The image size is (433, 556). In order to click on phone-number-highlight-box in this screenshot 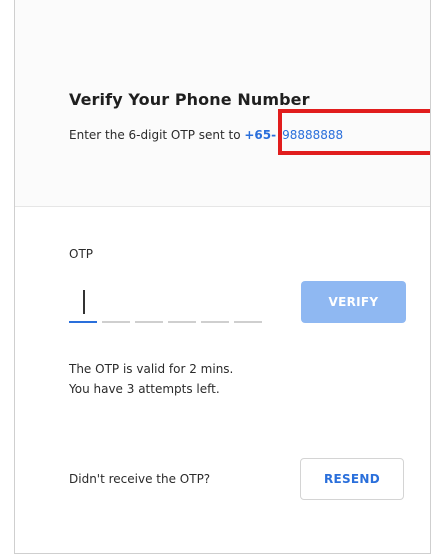, I will do `click(354, 132)`.